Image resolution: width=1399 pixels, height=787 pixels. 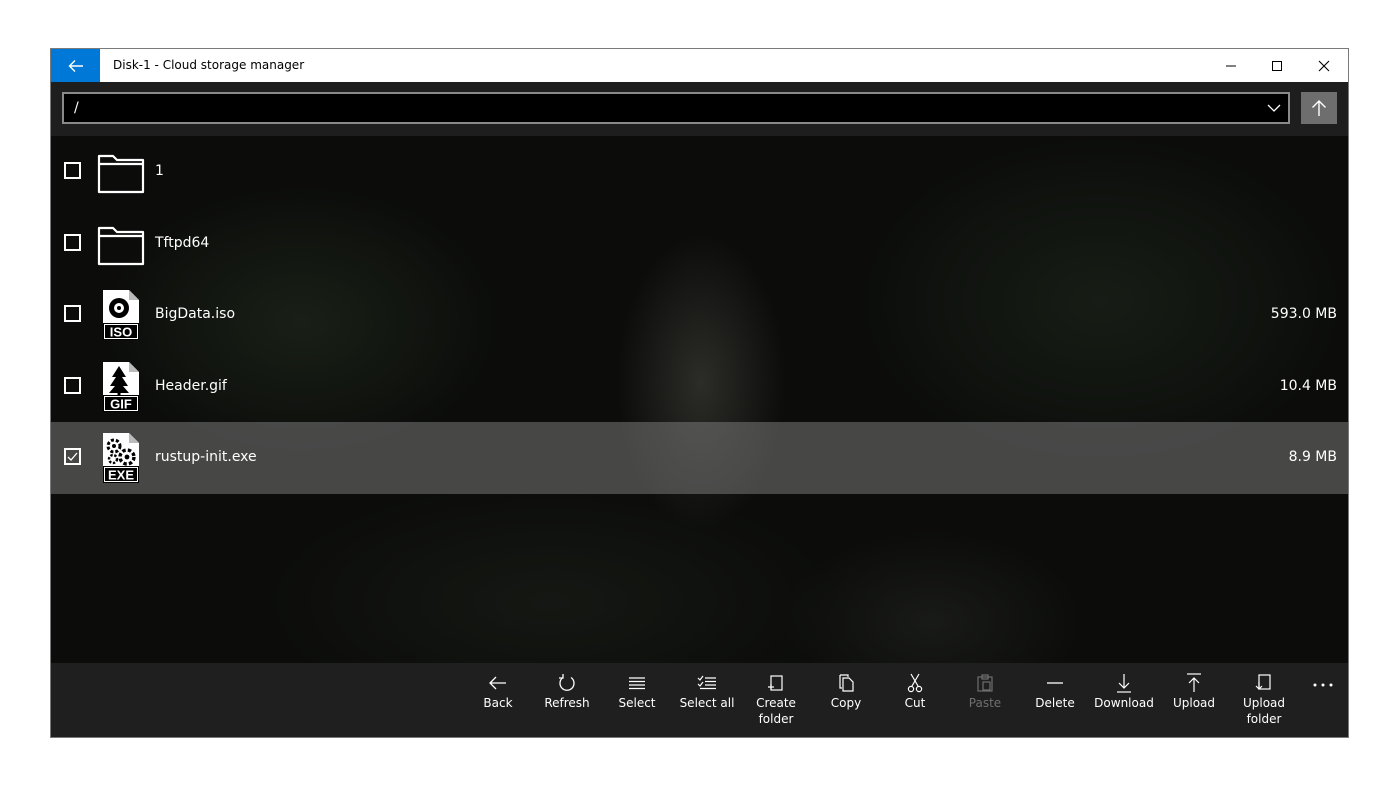 I want to click on list-icon, so click(x=637, y=683).